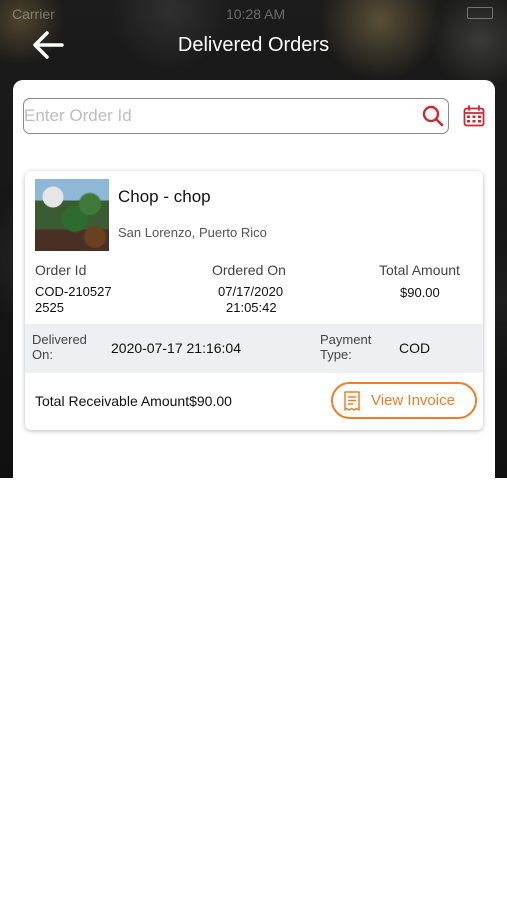 The width and height of the screenshot is (507, 900). What do you see at coordinates (433, 116) in the screenshot?
I see `search-icon` at bounding box center [433, 116].